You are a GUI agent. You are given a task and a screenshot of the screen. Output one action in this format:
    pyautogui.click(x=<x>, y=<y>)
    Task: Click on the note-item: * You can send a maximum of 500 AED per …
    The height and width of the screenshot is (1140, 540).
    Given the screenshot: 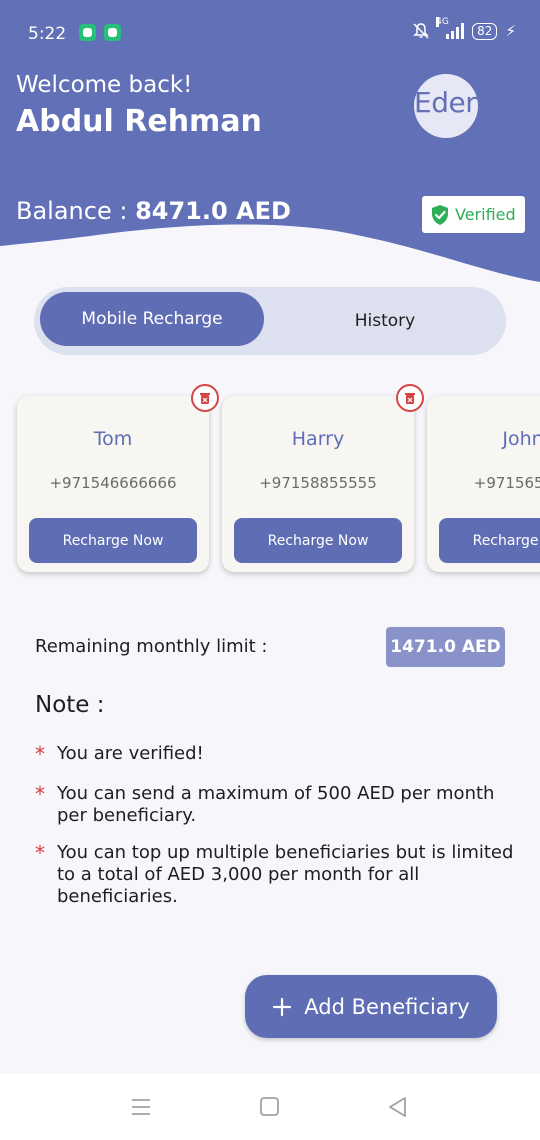 What is the action you would take?
    pyautogui.click(x=275, y=805)
    